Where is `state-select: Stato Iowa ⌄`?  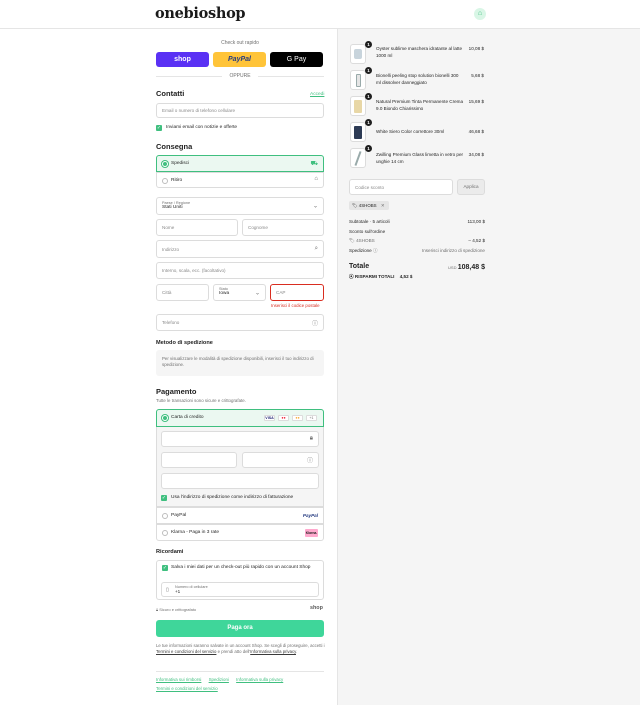
state-select: Stato Iowa ⌄ is located at coordinates (239, 292).